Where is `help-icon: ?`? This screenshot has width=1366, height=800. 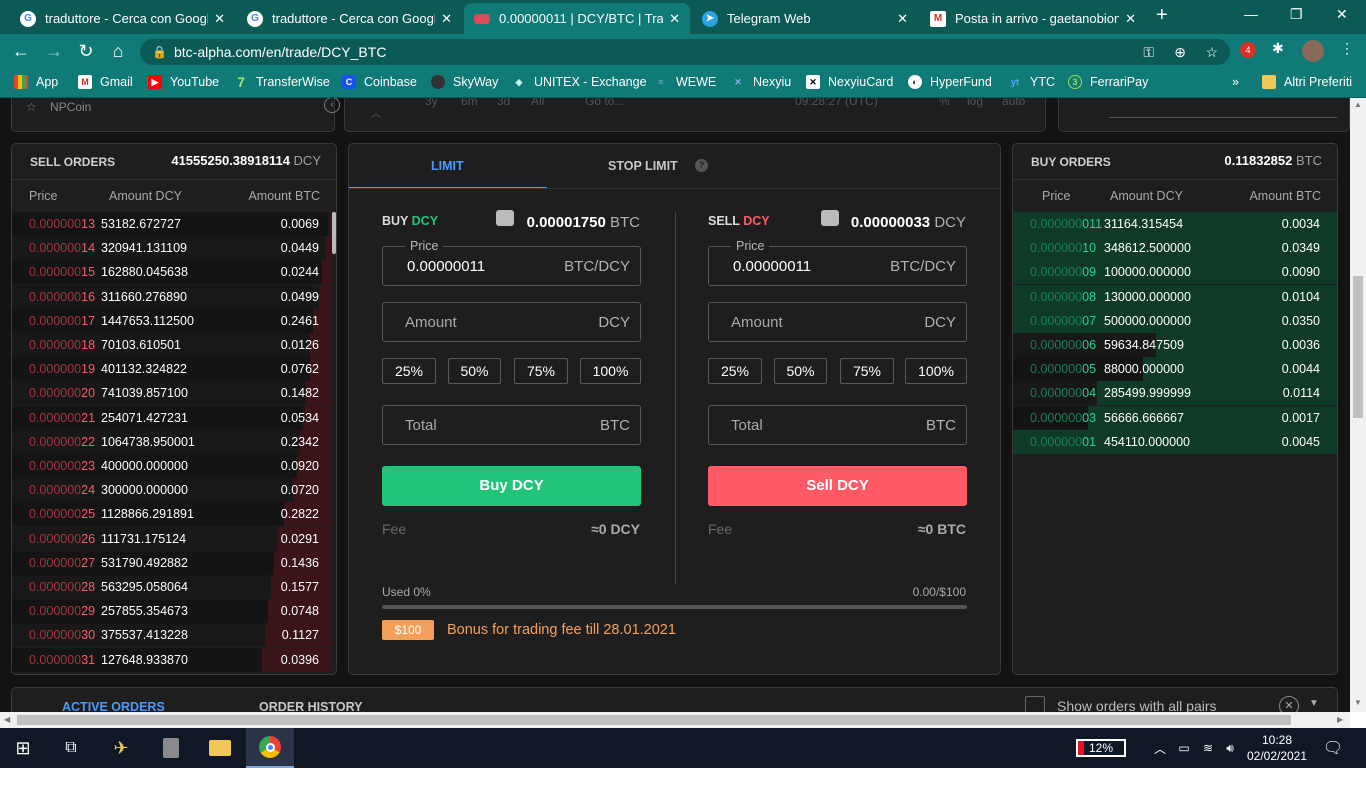
help-icon: ? is located at coordinates (701, 165).